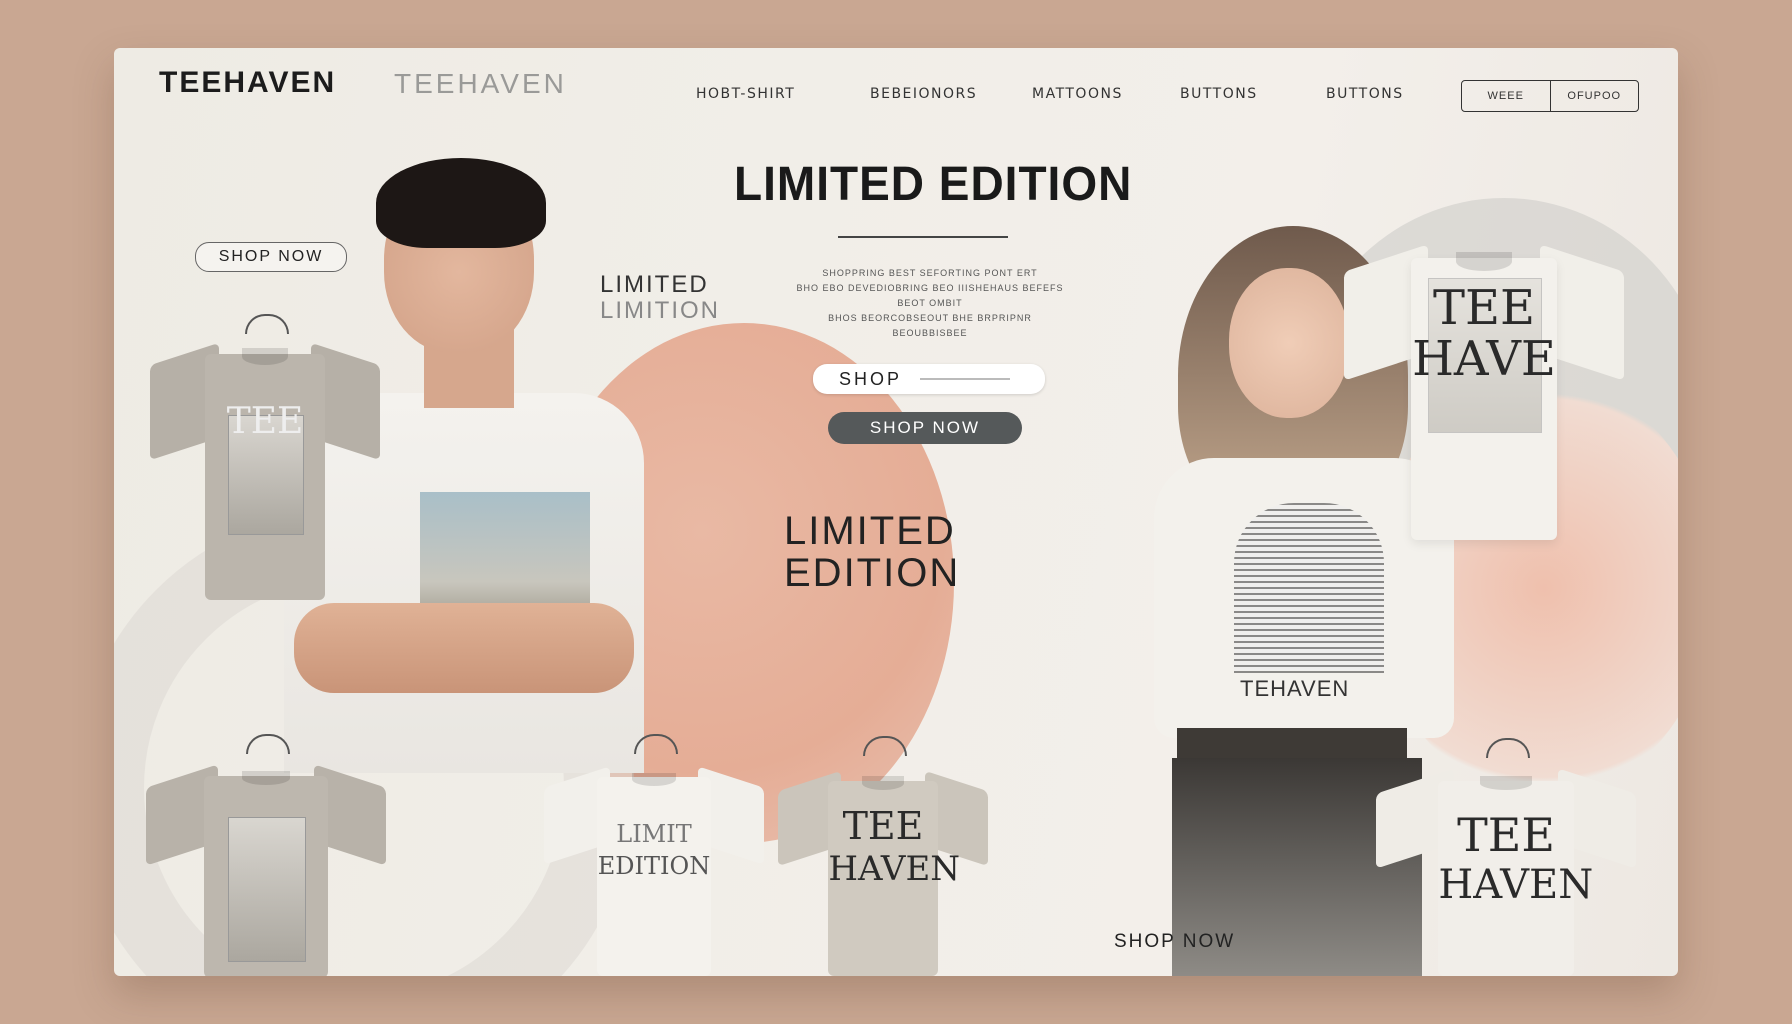 This screenshot has width=1792, height=1024. I want to click on header-button-group: WEEE OFUPOO, so click(1550, 96).